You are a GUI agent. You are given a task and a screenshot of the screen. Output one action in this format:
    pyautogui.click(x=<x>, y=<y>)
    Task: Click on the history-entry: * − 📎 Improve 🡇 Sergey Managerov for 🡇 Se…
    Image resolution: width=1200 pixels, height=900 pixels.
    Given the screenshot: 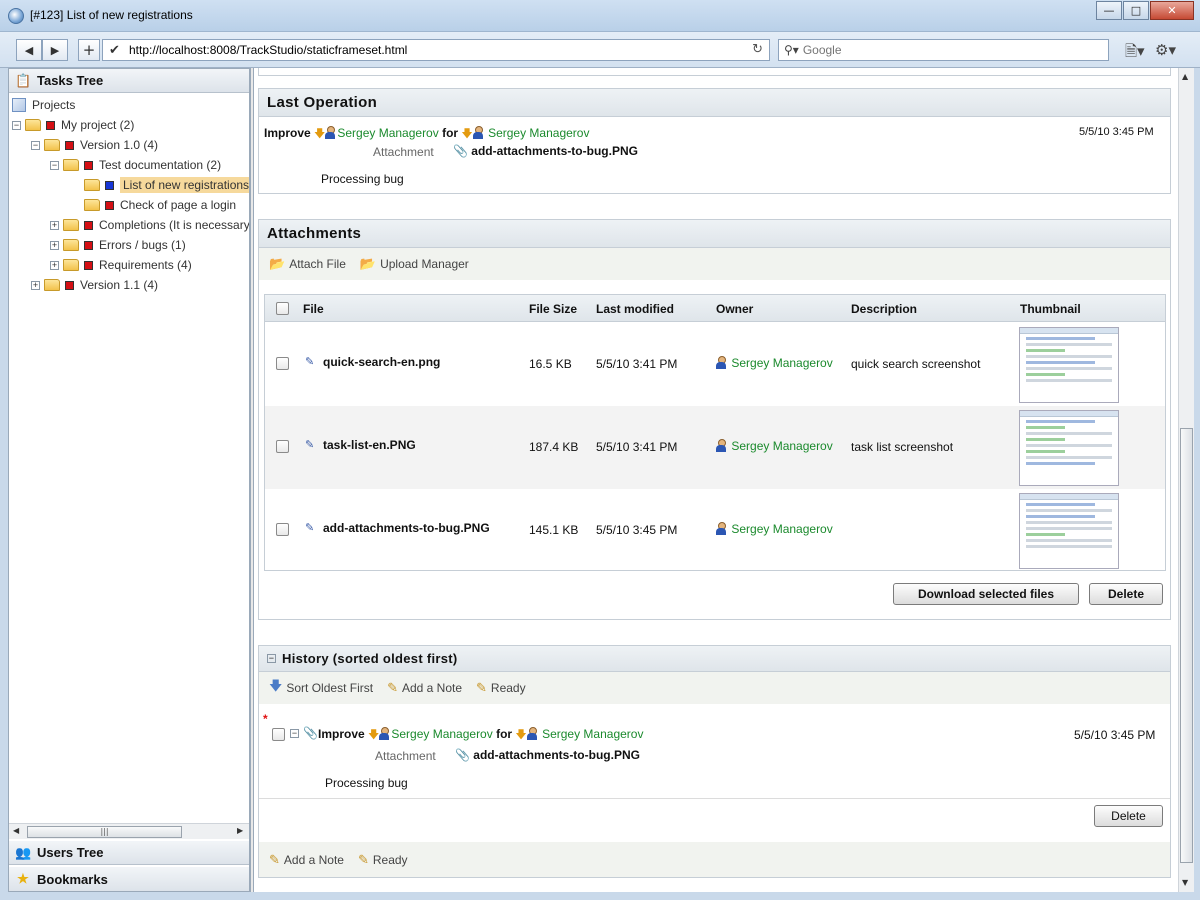 What is the action you would take?
    pyautogui.click(x=714, y=755)
    